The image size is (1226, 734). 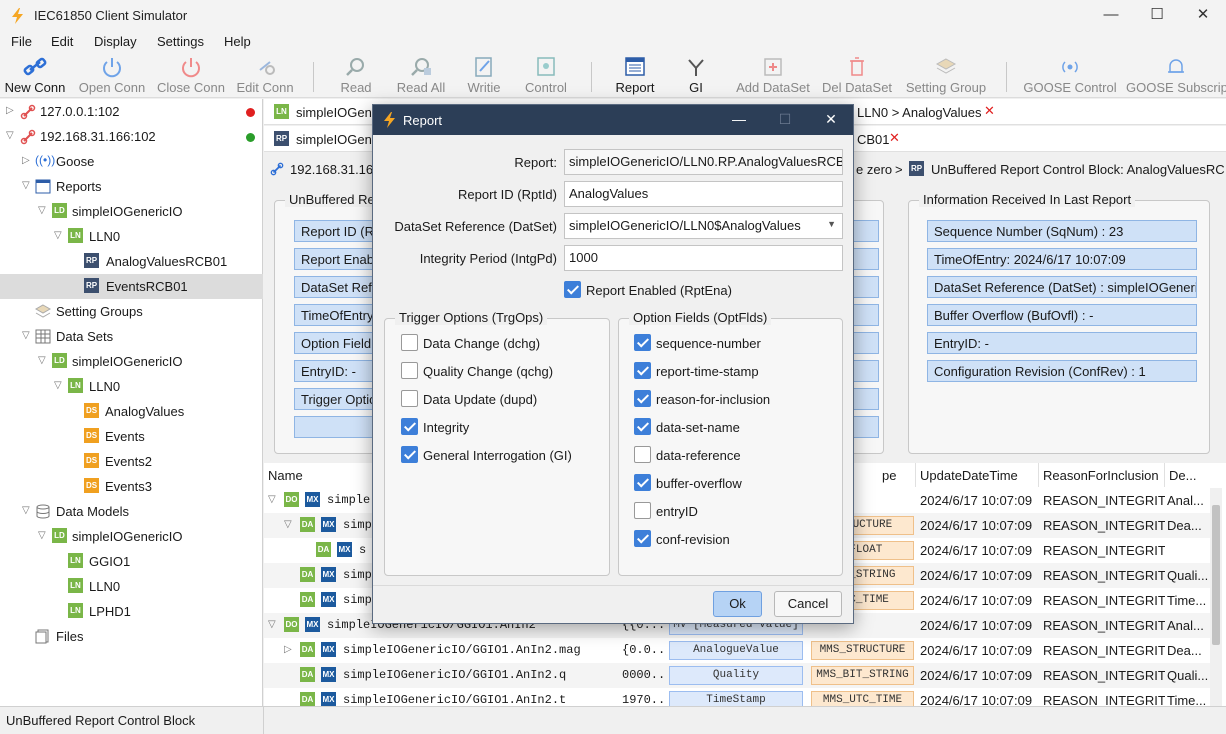 I want to click on add-dataset-label: Add DataSet, so click(x=773, y=87).